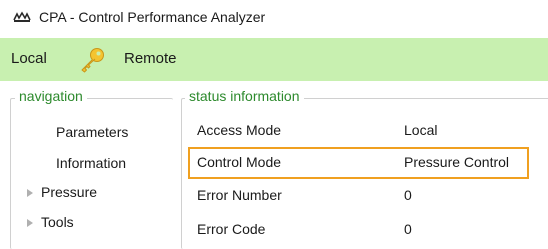 The width and height of the screenshot is (548, 249). I want to click on status-row-control-mode: Control Mode Pressure Control, so click(366, 163).